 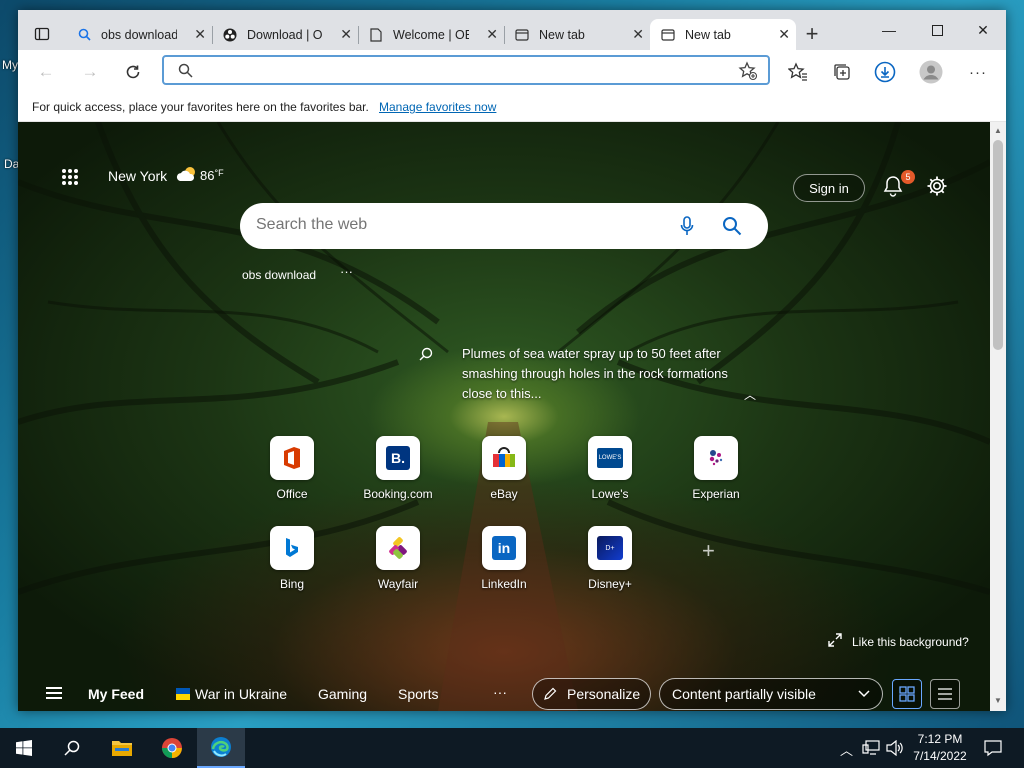 What do you see at coordinates (610, 468) in the screenshot?
I see `quick-link-lowes: LOWE'S Lowe's` at bounding box center [610, 468].